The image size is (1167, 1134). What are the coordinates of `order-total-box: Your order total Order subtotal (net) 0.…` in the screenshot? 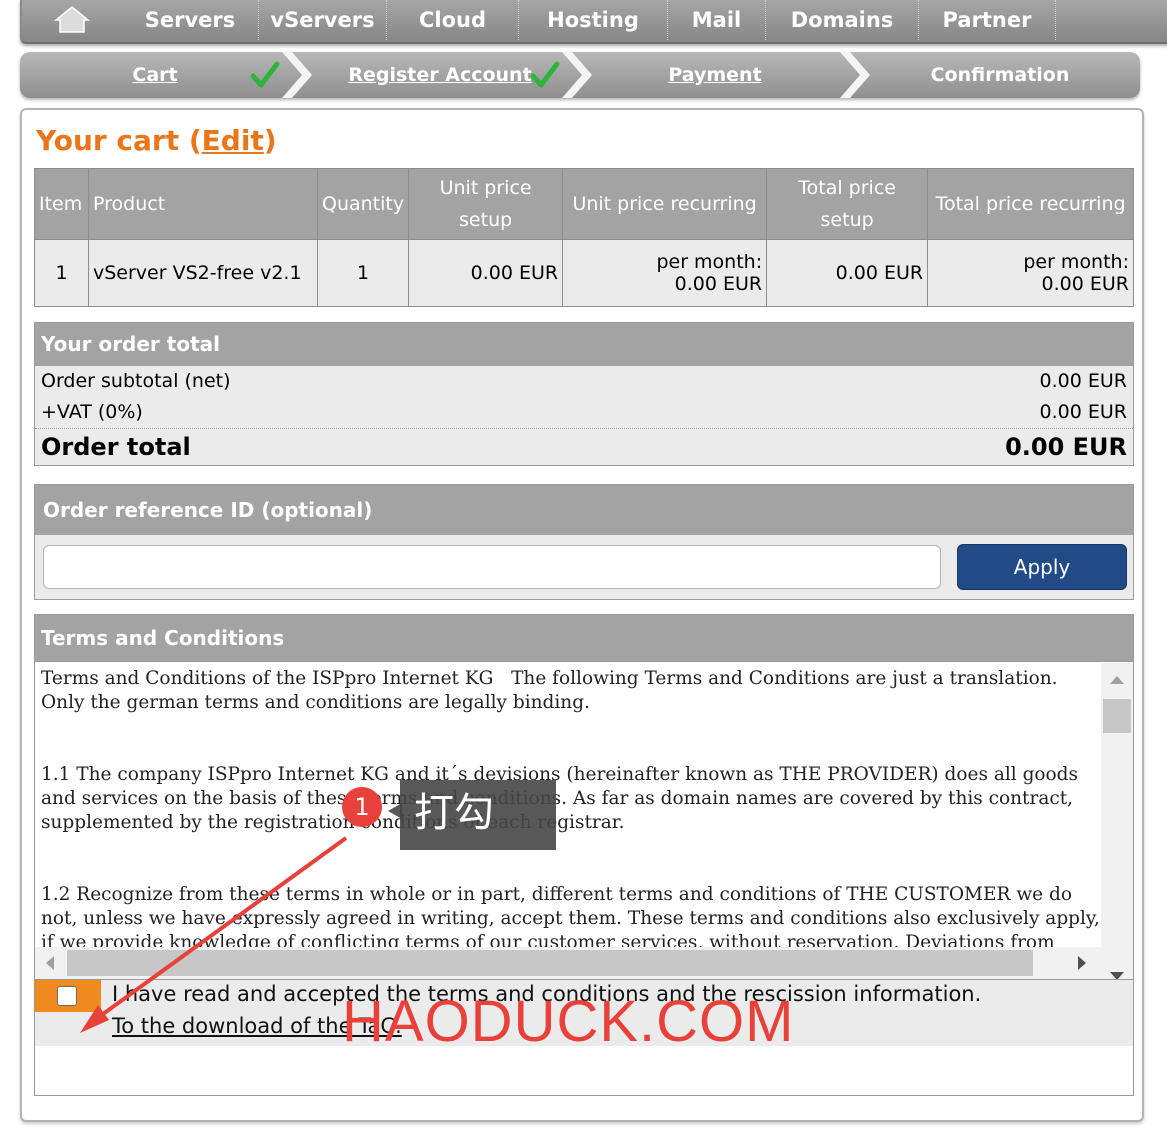 It's located at (584, 394).